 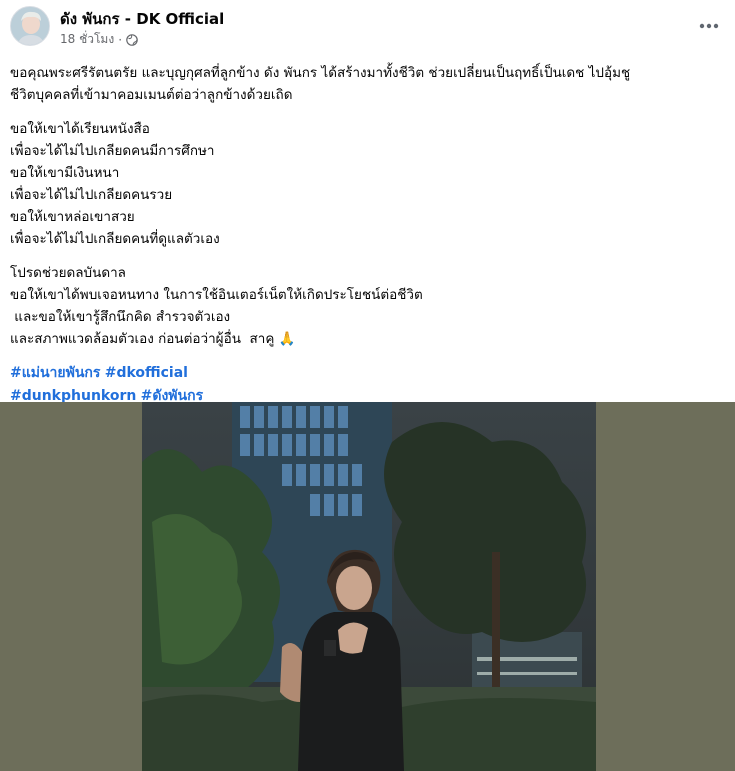 I want to click on author-avatar, so click(x=30, y=26).